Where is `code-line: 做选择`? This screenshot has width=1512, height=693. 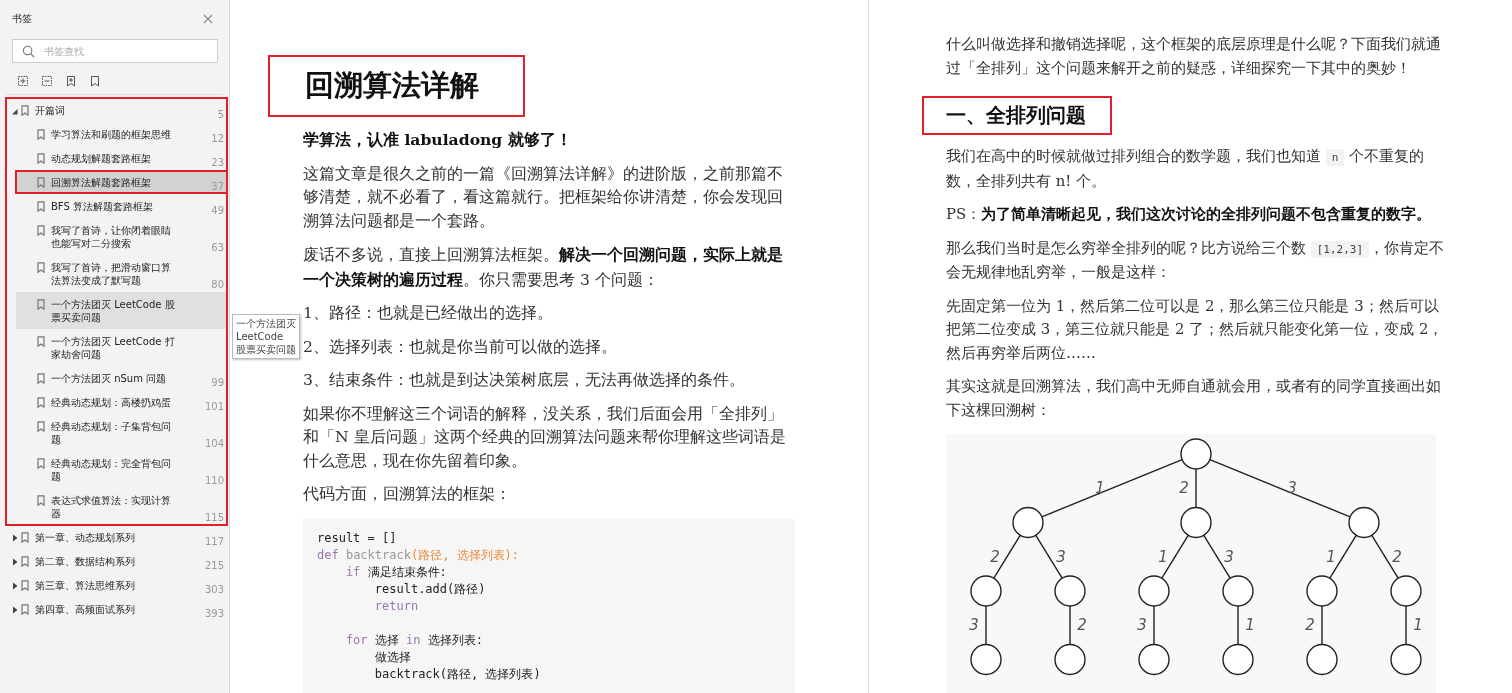
code-line: 做选择 is located at coordinates (392, 657).